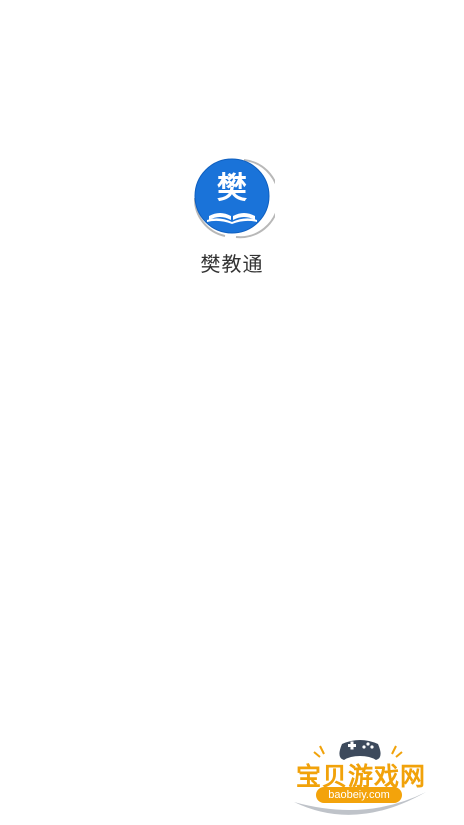 Image resolution: width=464 pixels, height=825 pixels. Describe the element at coordinates (232, 264) in the screenshot. I see `app-name-label: 樊教通` at that location.